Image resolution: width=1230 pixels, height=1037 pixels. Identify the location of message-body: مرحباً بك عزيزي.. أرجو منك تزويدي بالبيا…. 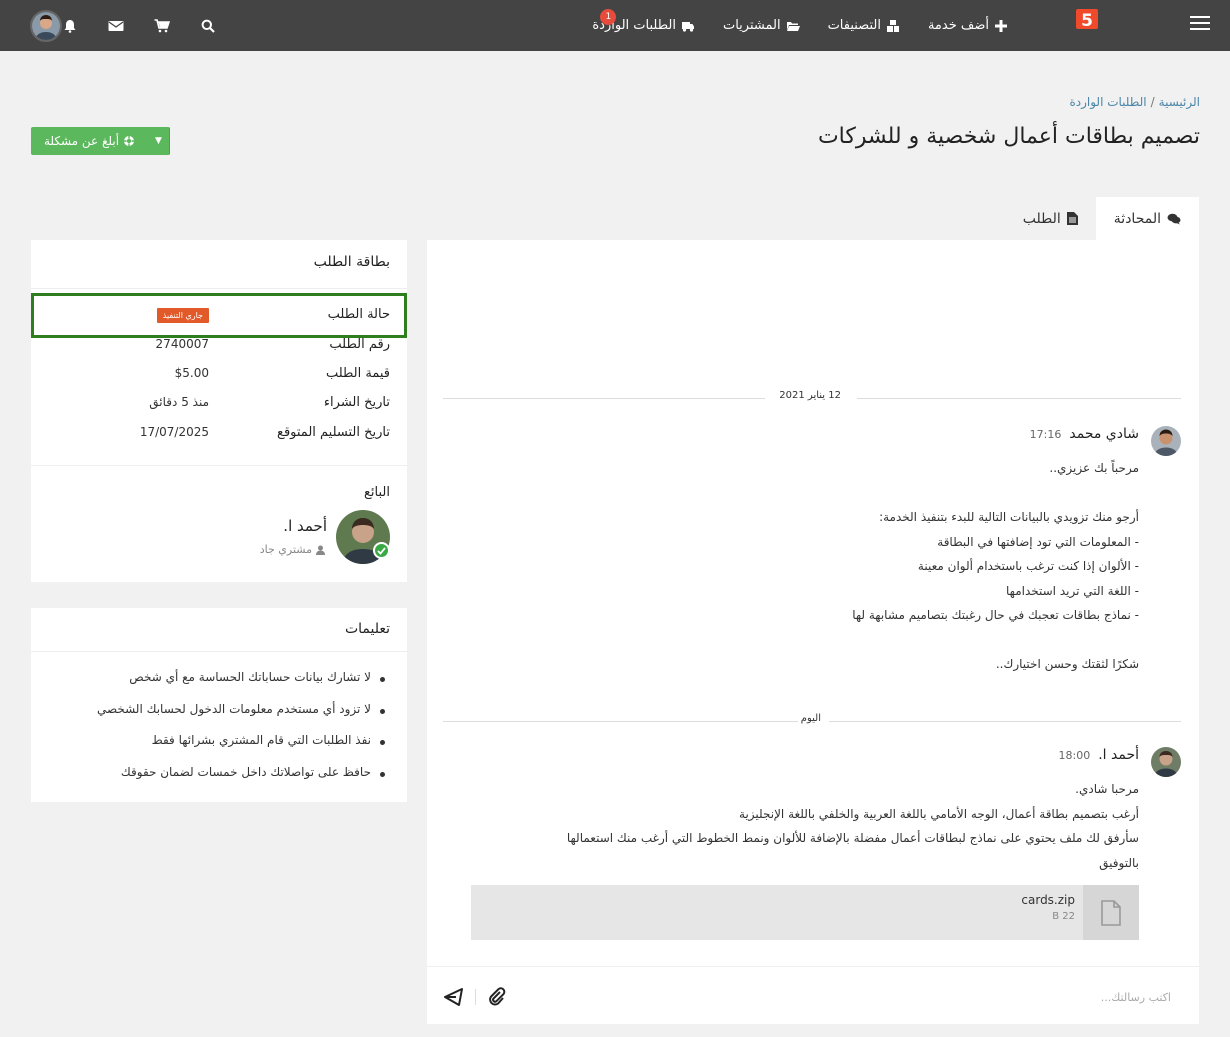
(799, 566).